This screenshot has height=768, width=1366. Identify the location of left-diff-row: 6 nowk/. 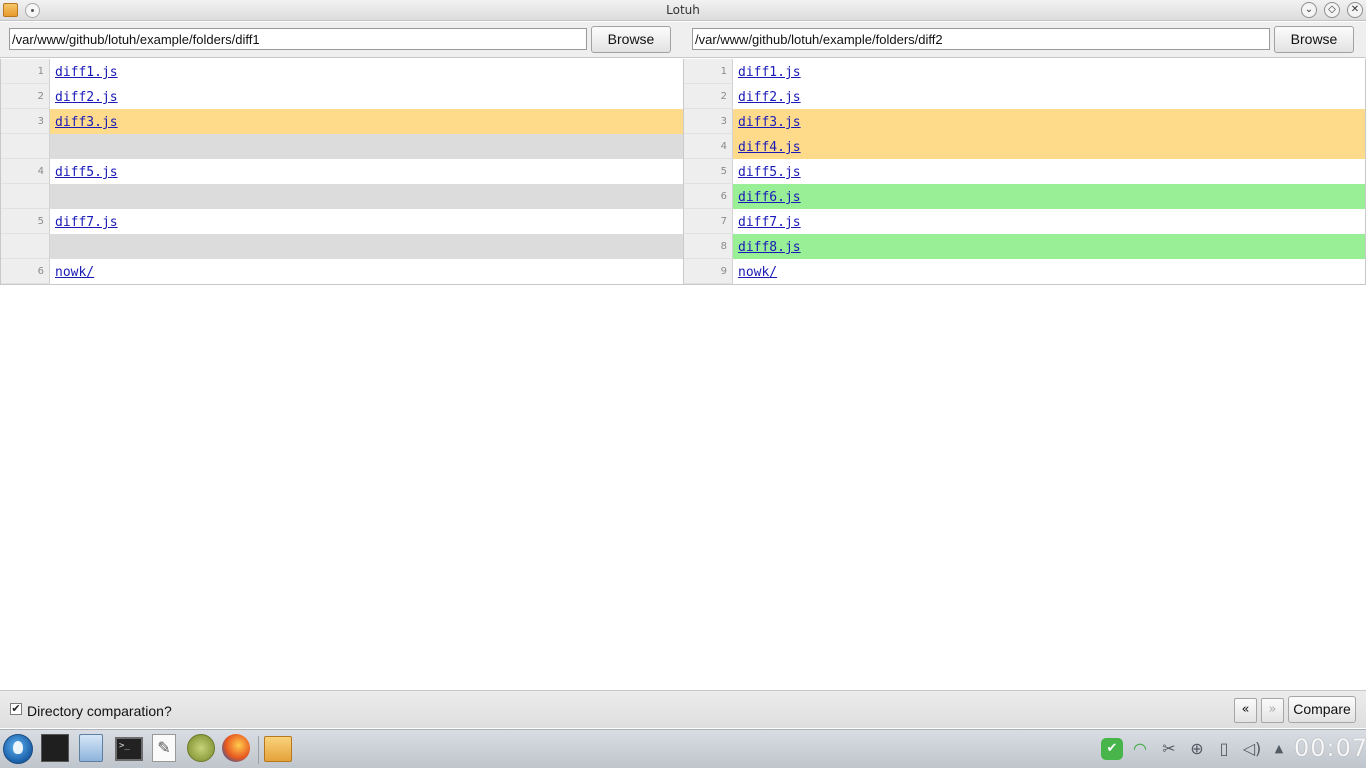
(342, 271).